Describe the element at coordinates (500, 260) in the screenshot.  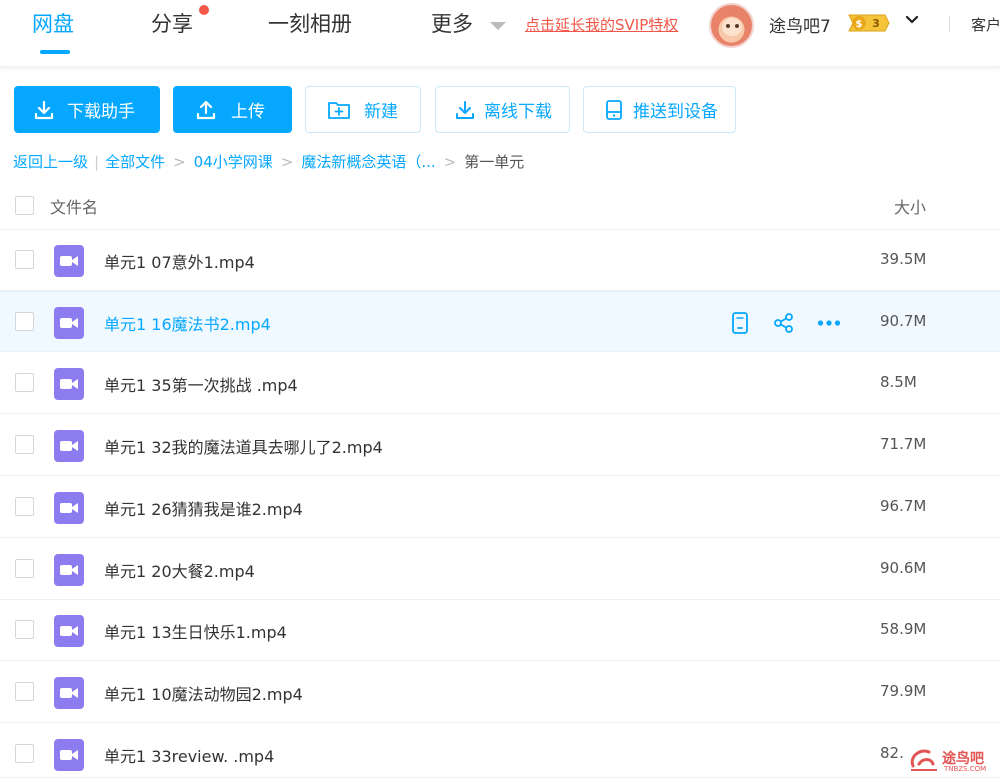
I see `table-row: 单元1 07意外1.mp4 39.5M` at that location.